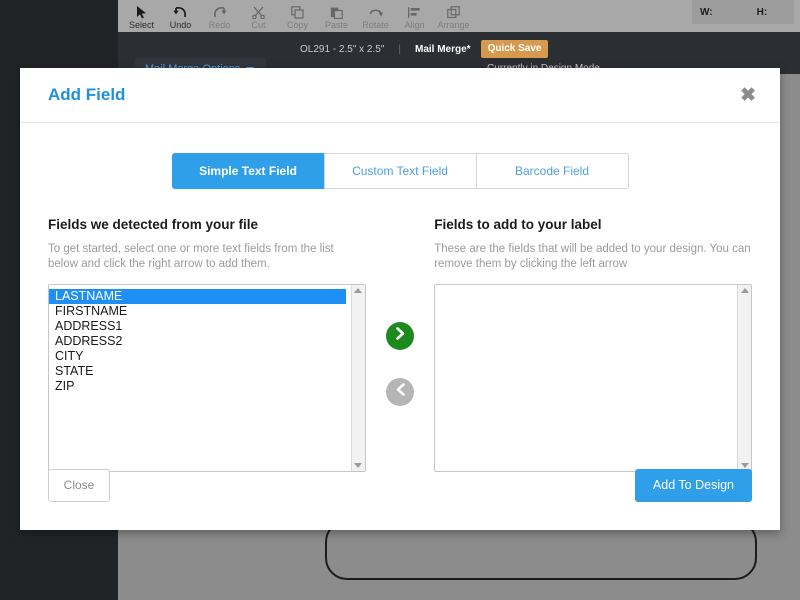 Image resolution: width=800 pixels, height=600 pixels. I want to click on selected-fields-heading: Fields to add to your label, so click(518, 224).